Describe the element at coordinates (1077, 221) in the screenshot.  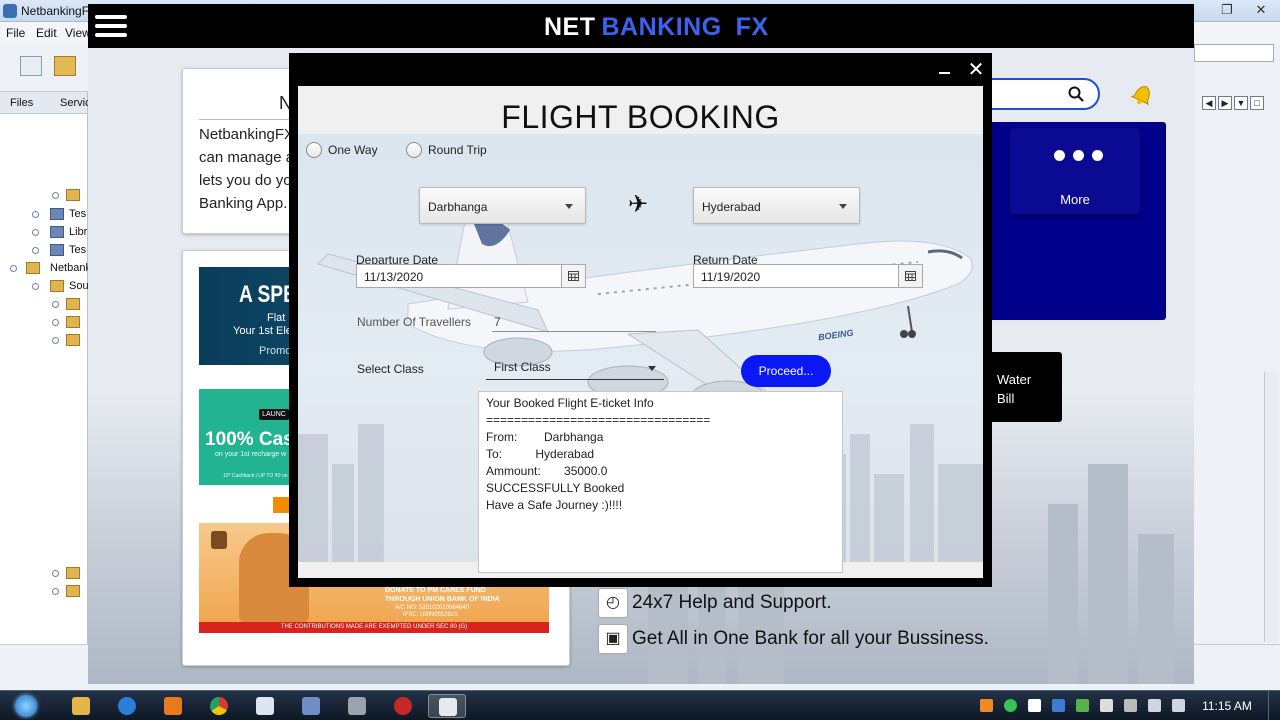
I see `services-panel: More` at that location.